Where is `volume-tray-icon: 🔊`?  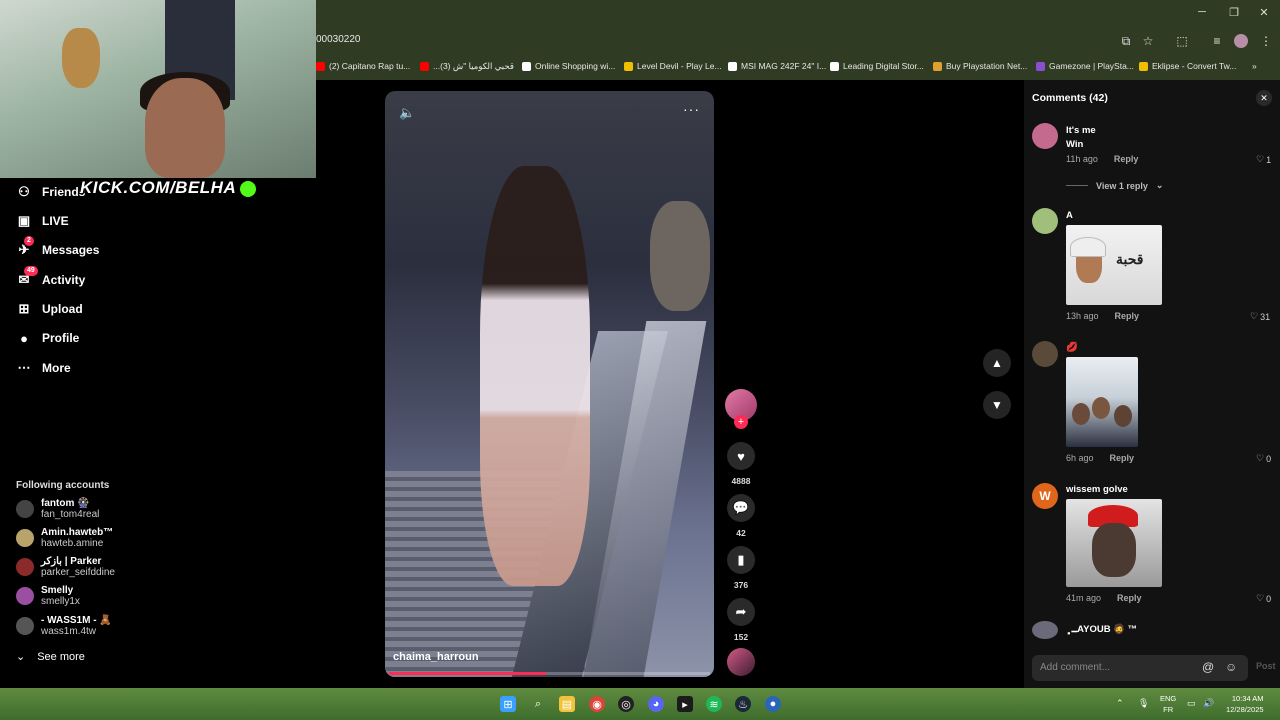
volume-tray-icon: 🔊 is located at coordinates (1208, 703).